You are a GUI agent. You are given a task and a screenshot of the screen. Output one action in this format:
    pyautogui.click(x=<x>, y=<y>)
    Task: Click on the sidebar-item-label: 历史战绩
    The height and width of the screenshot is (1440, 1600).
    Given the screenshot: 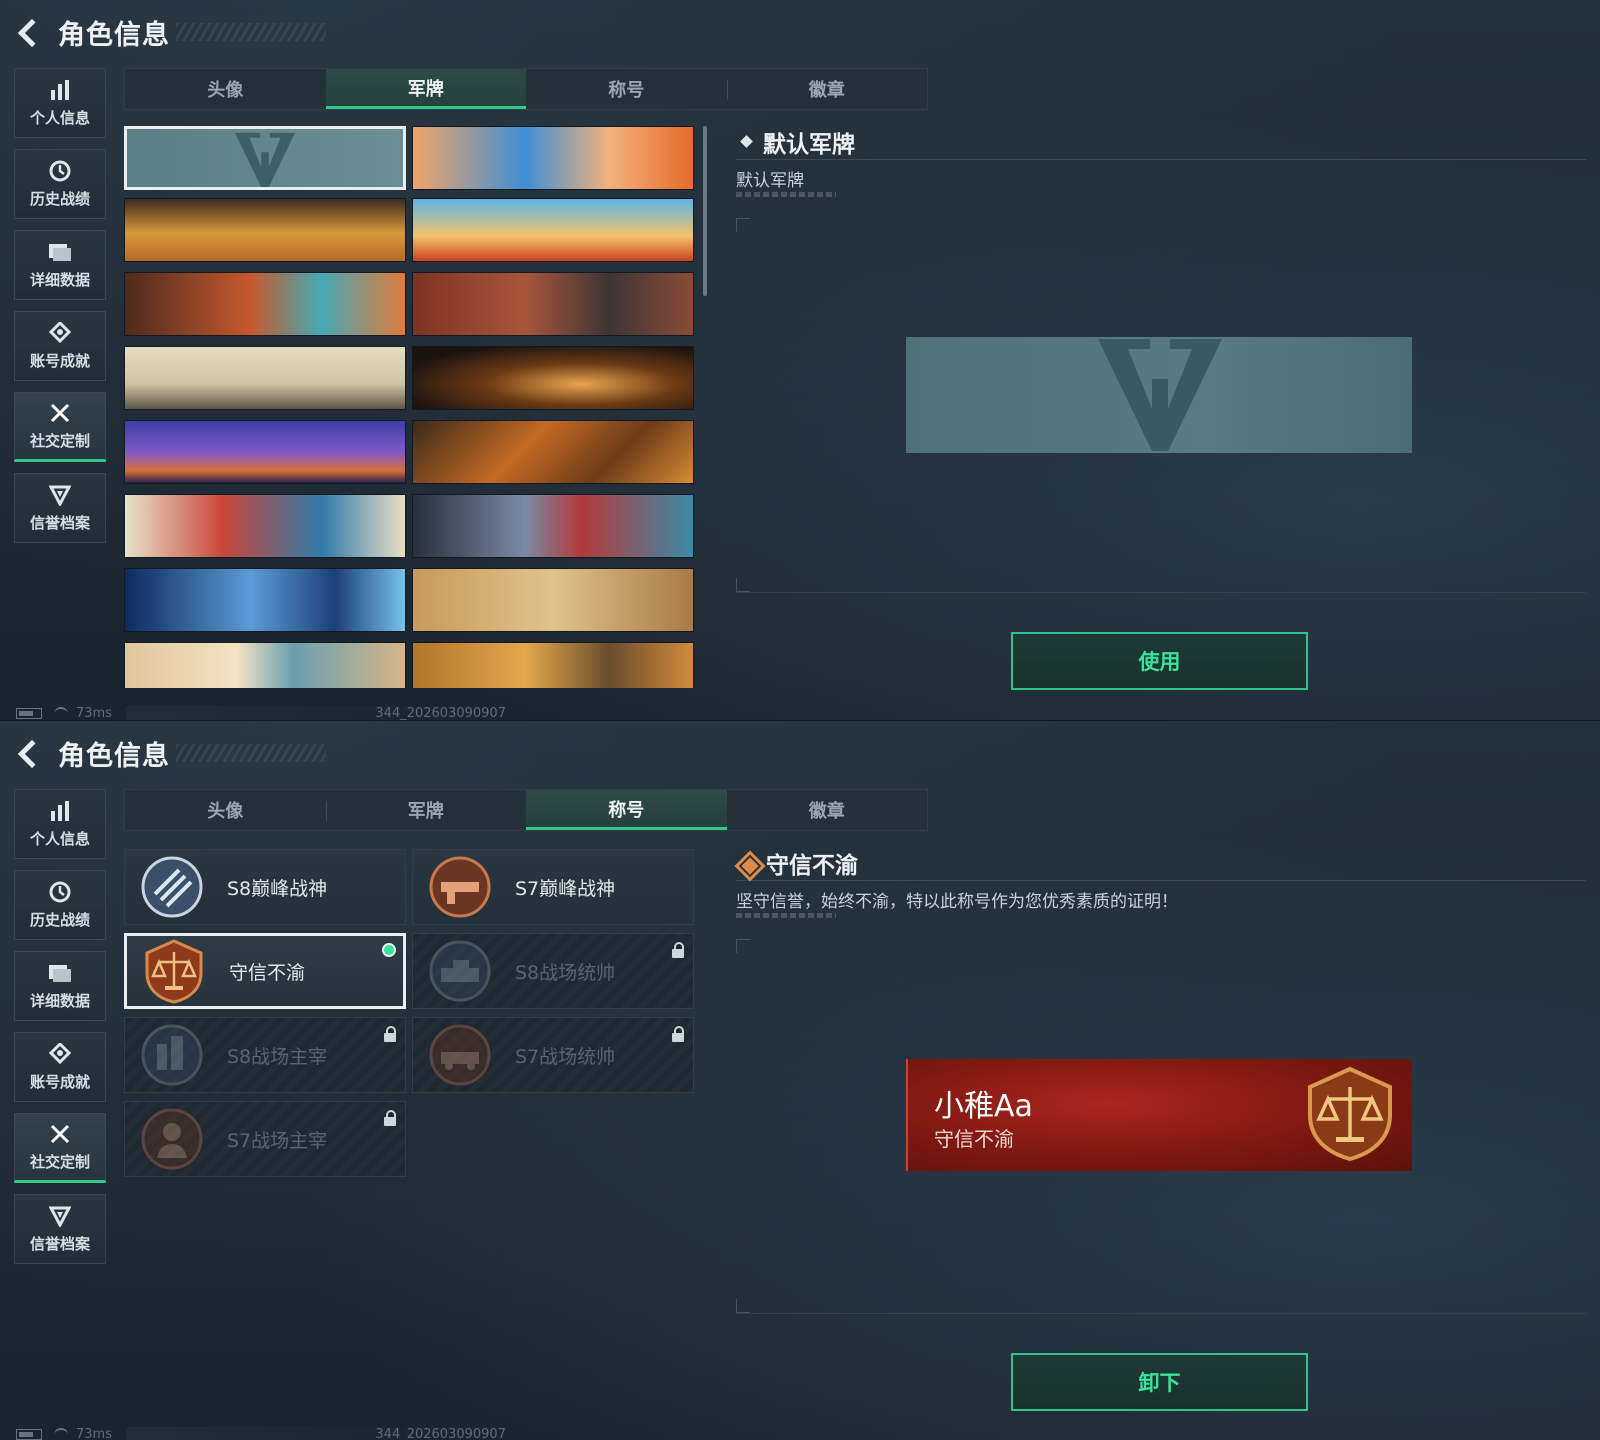 What is the action you would take?
    pyautogui.click(x=59, y=919)
    